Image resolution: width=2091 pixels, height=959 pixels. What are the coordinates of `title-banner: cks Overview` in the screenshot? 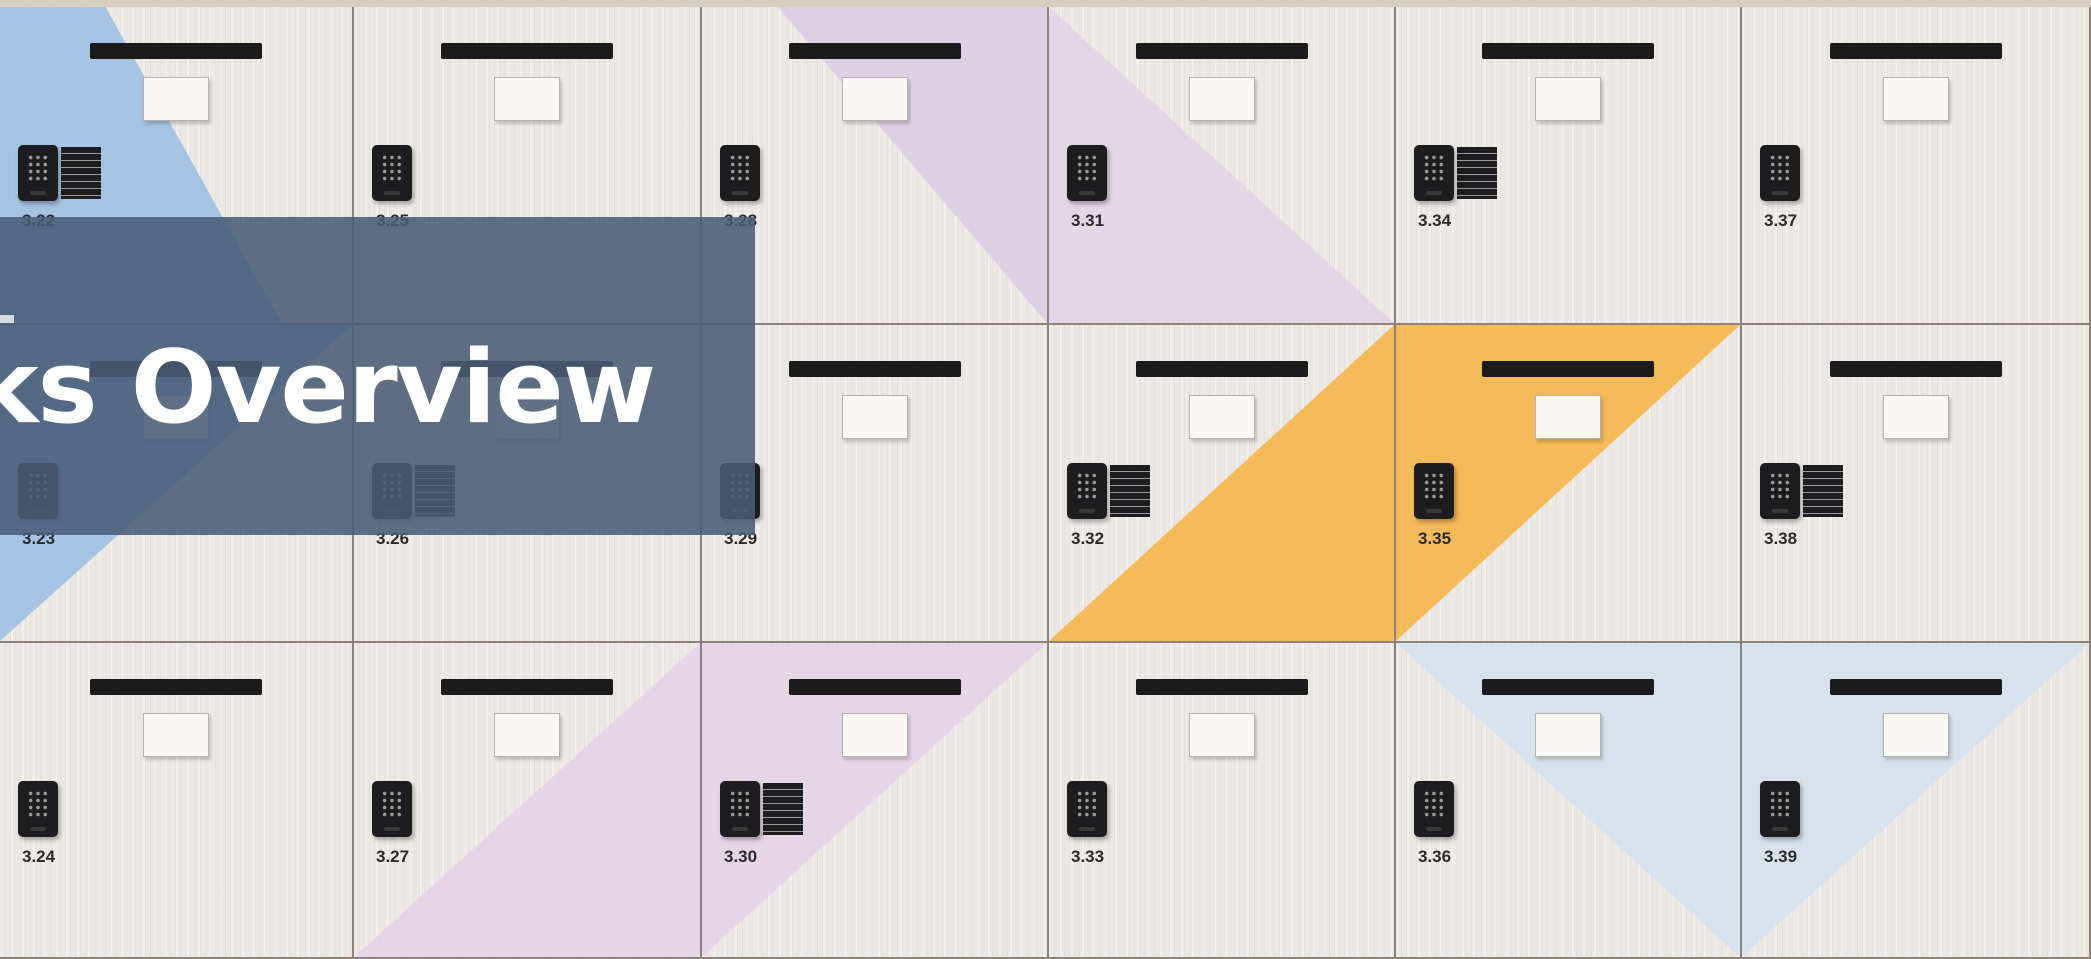 It's located at (377, 376).